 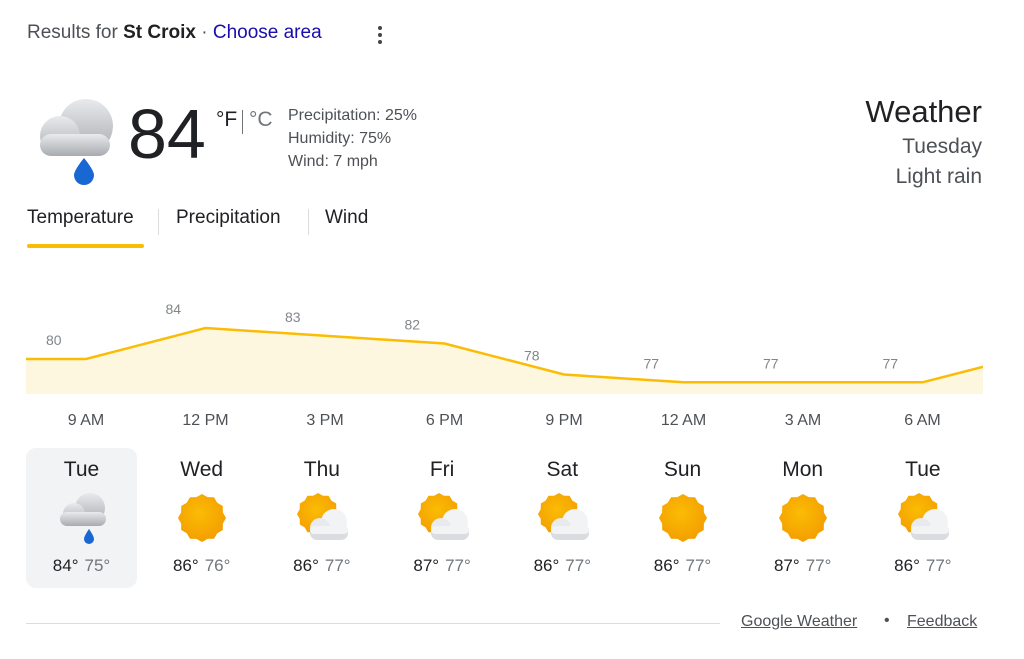 I want to click on location-name: St Croix, so click(x=159, y=32).